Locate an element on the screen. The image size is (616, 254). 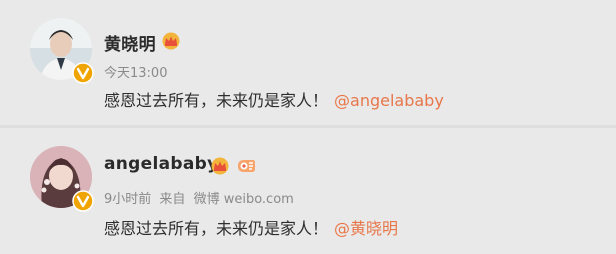
post-source: 微博 weibo.com is located at coordinates (244, 199).